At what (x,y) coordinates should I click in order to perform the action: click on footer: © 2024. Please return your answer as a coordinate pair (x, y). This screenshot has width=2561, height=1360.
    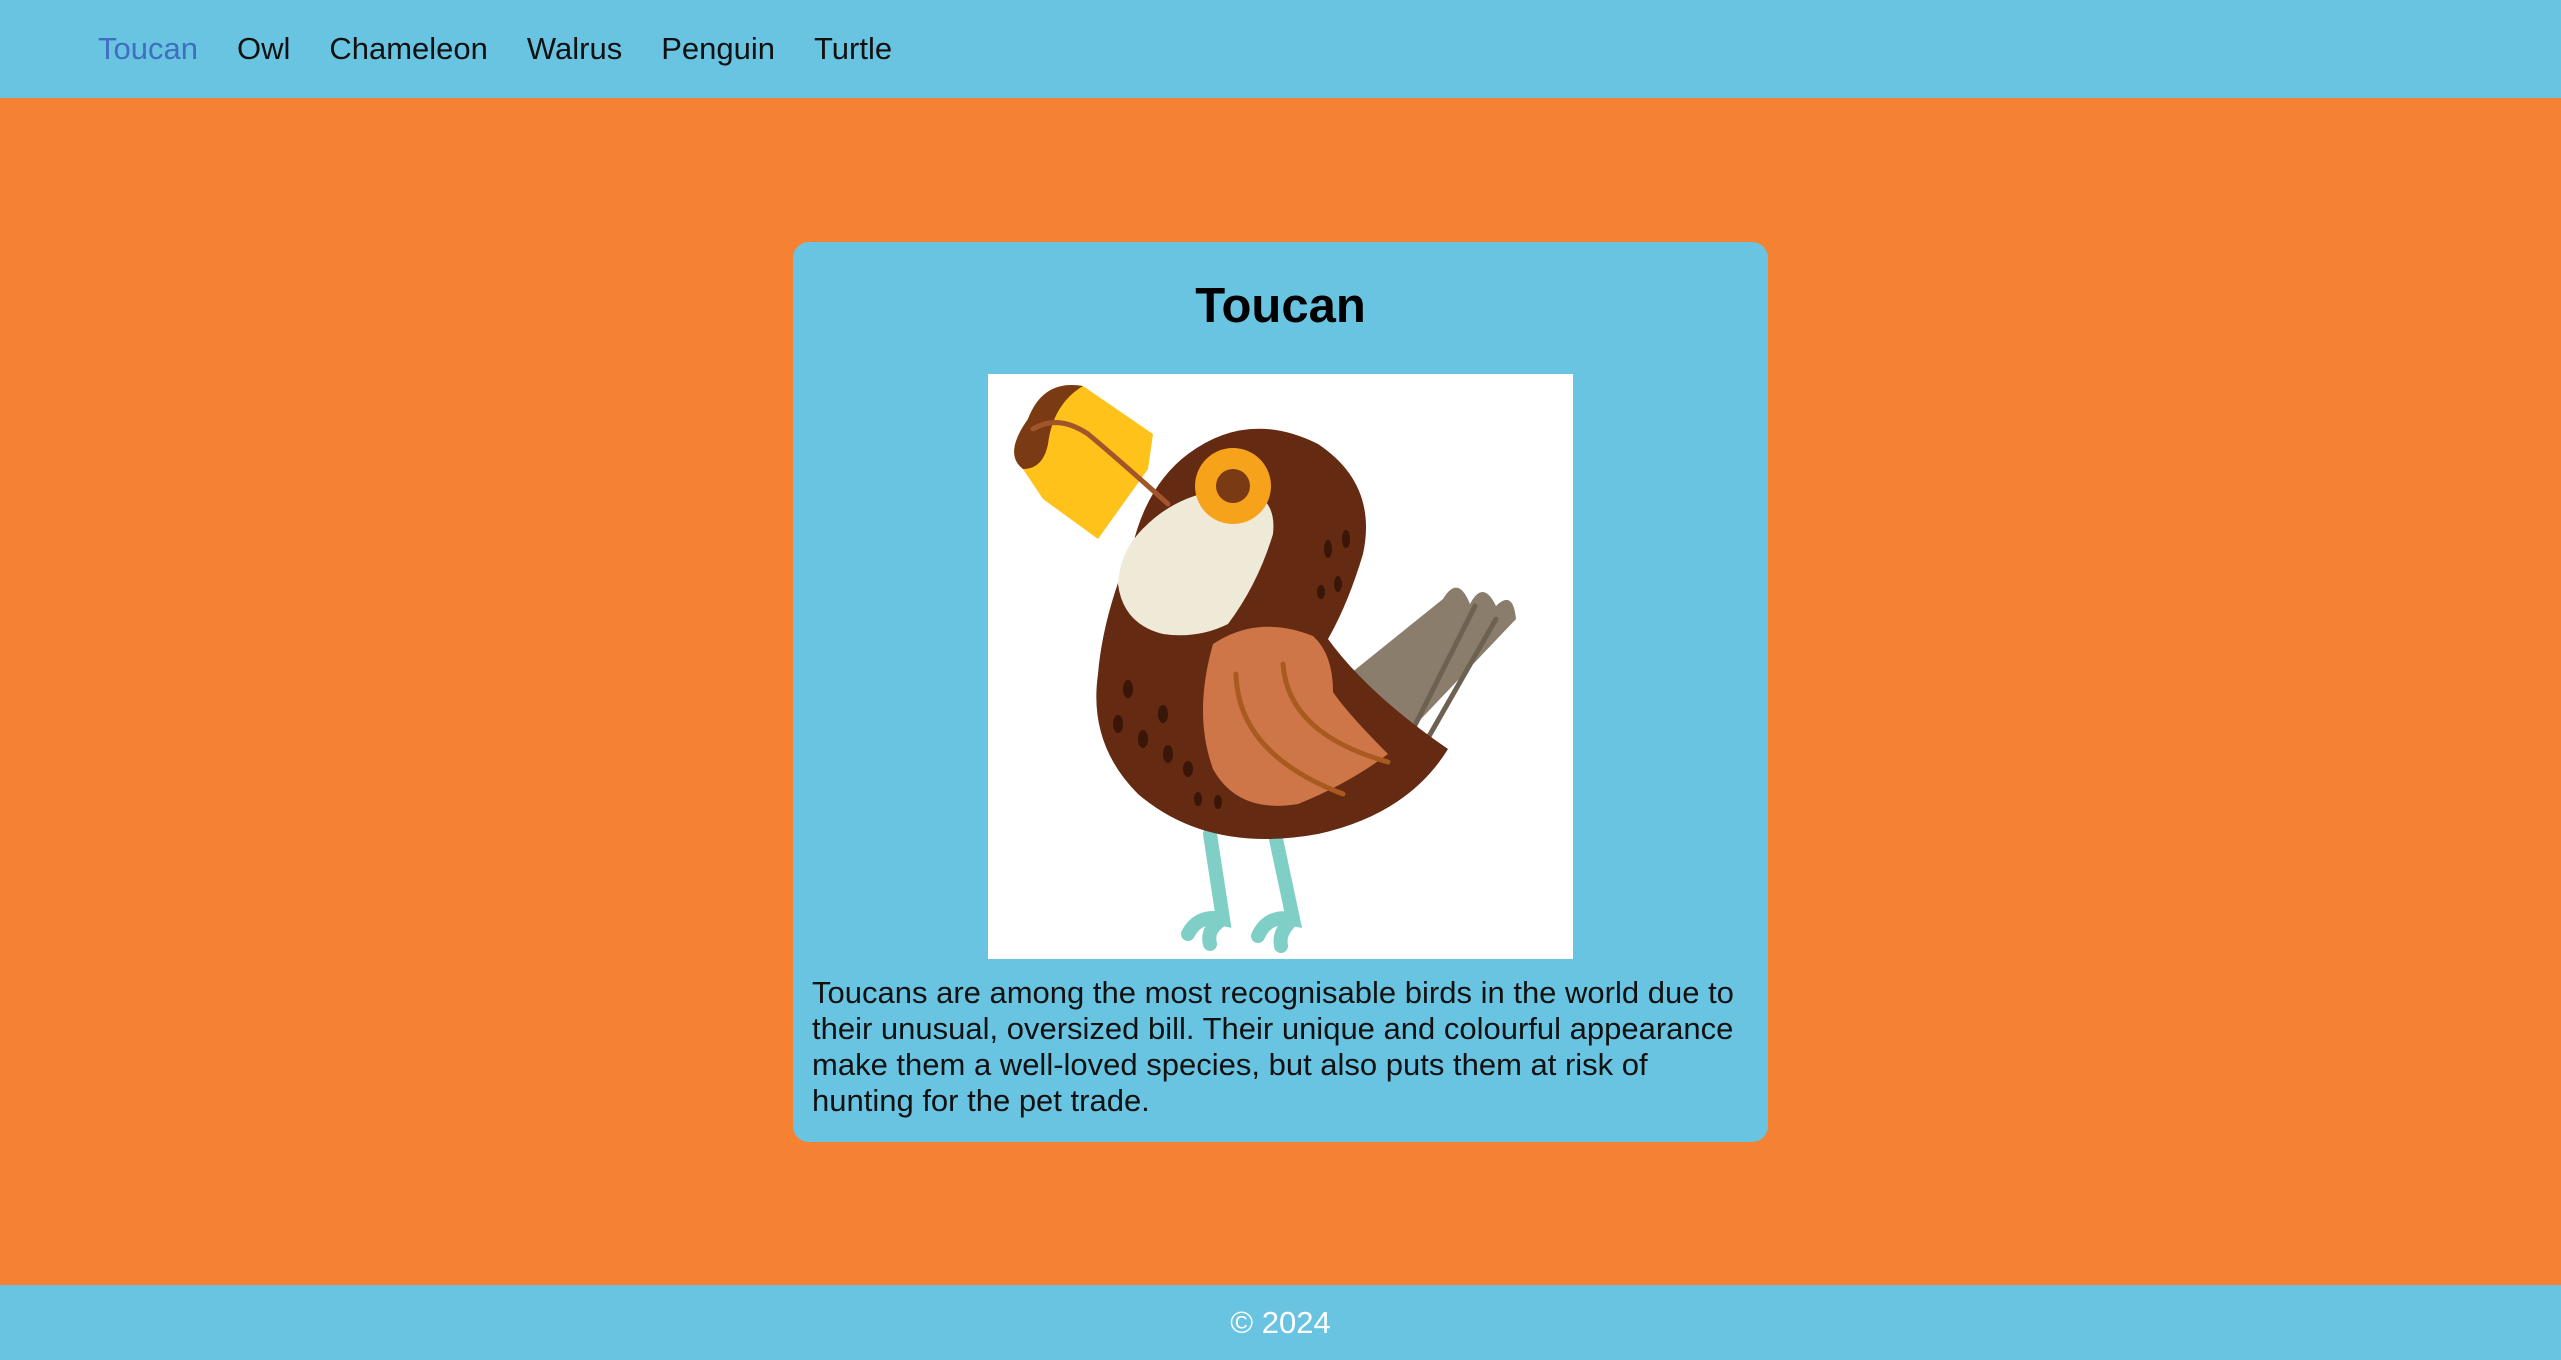
    Looking at the image, I should click on (1280, 1322).